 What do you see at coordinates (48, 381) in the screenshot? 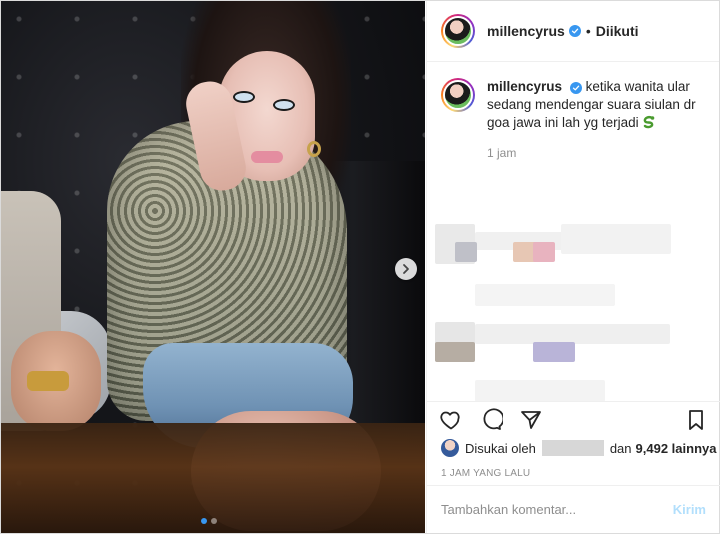
I see `wristwatch` at bounding box center [48, 381].